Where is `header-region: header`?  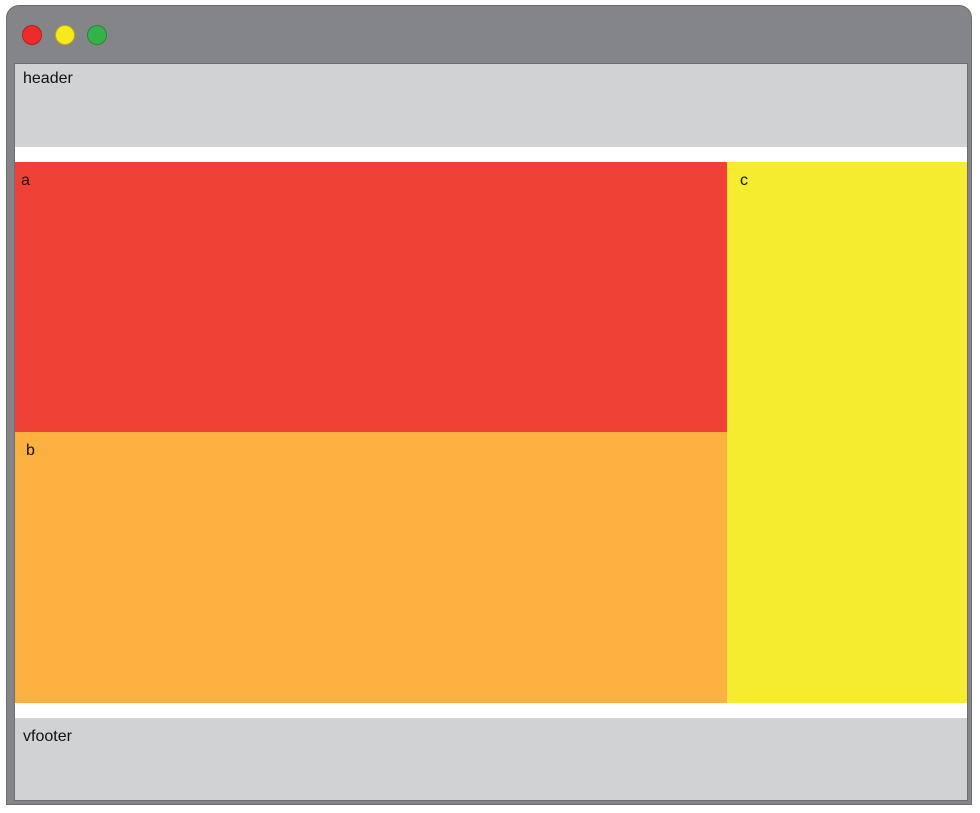 header-region: header is located at coordinates (491, 105).